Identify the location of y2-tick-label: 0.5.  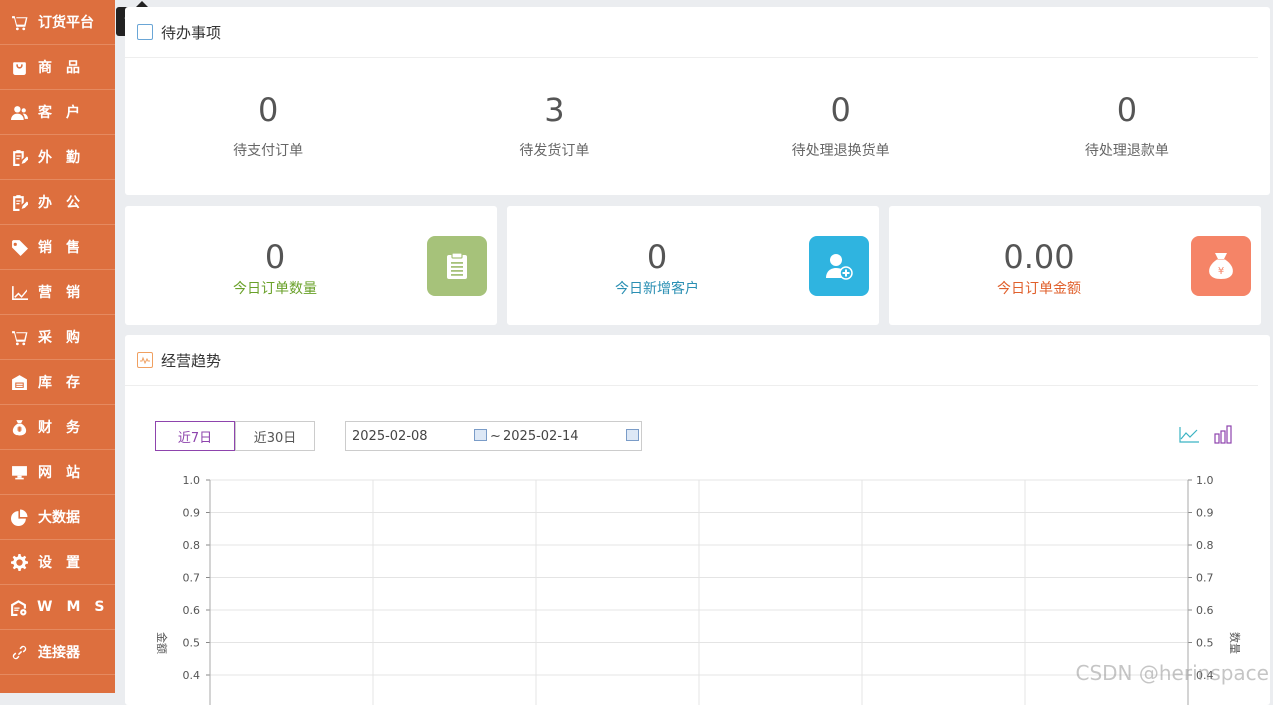
(1205, 643).